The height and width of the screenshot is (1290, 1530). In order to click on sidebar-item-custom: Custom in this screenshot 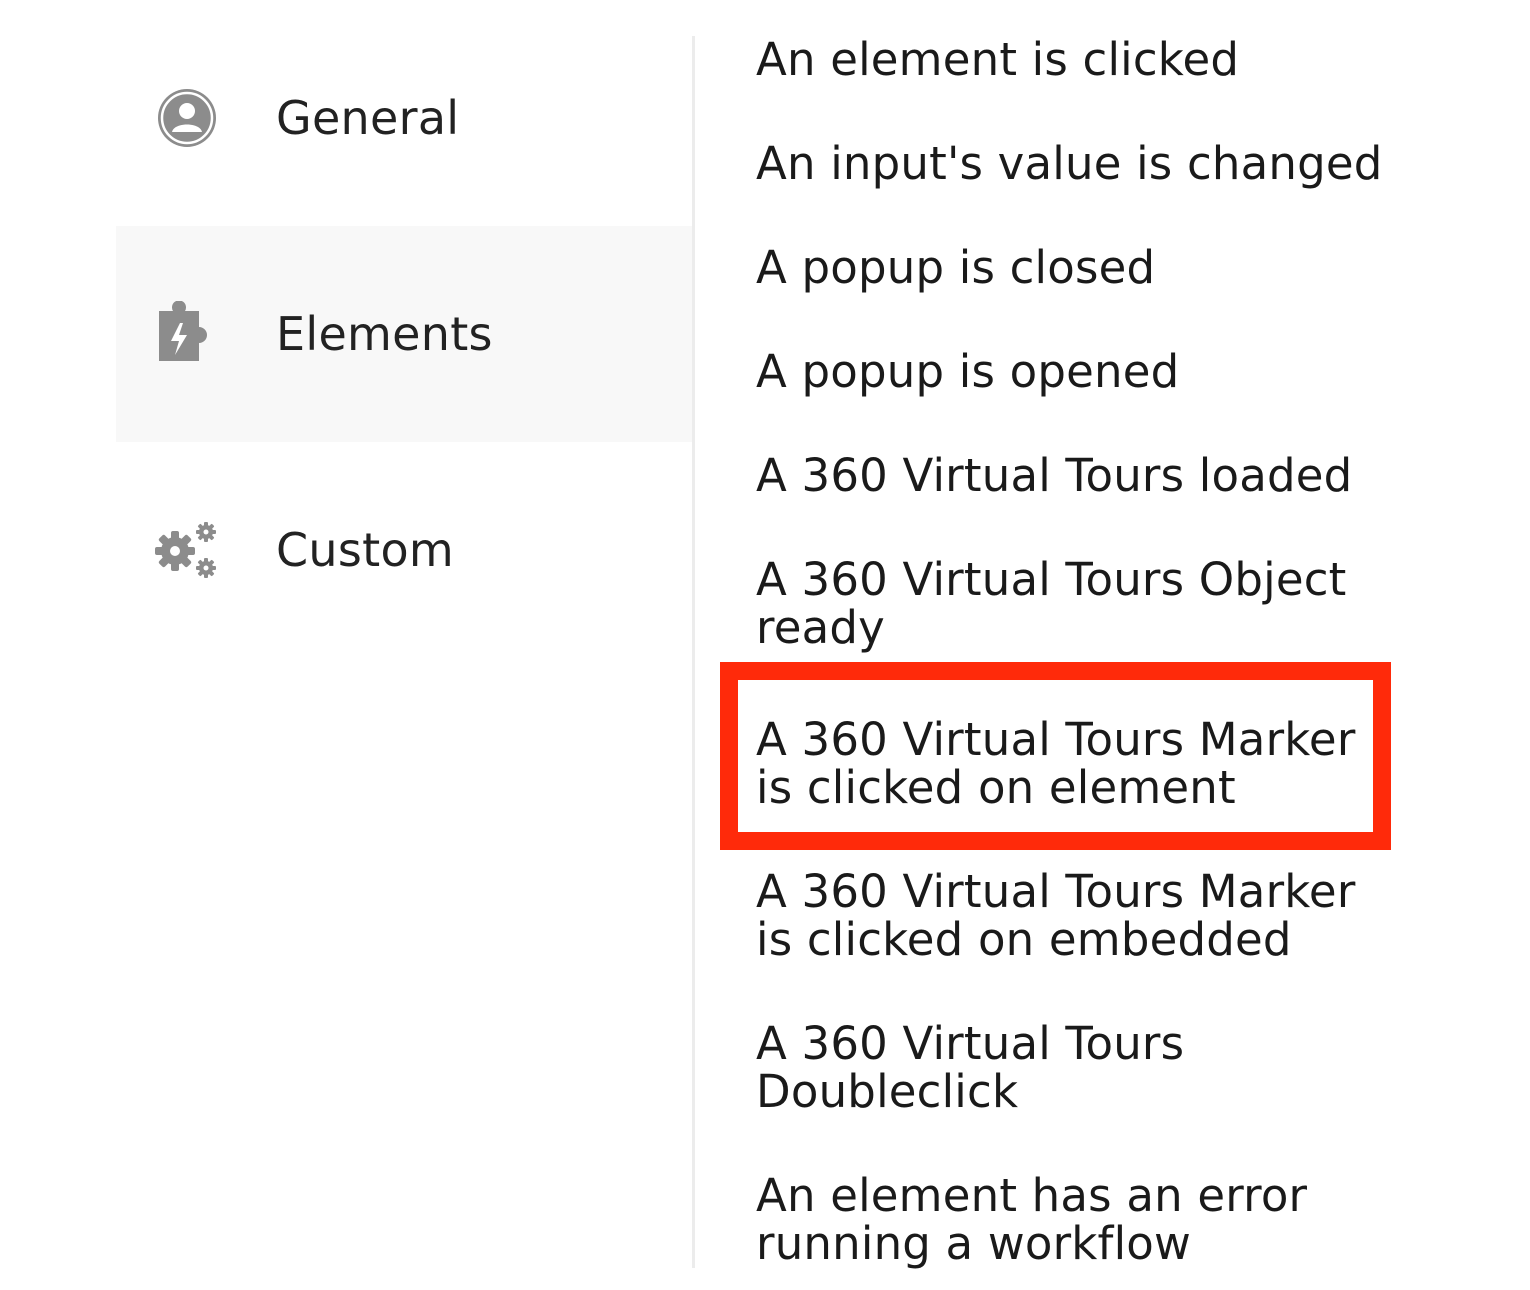, I will do `click(404, 550)`.